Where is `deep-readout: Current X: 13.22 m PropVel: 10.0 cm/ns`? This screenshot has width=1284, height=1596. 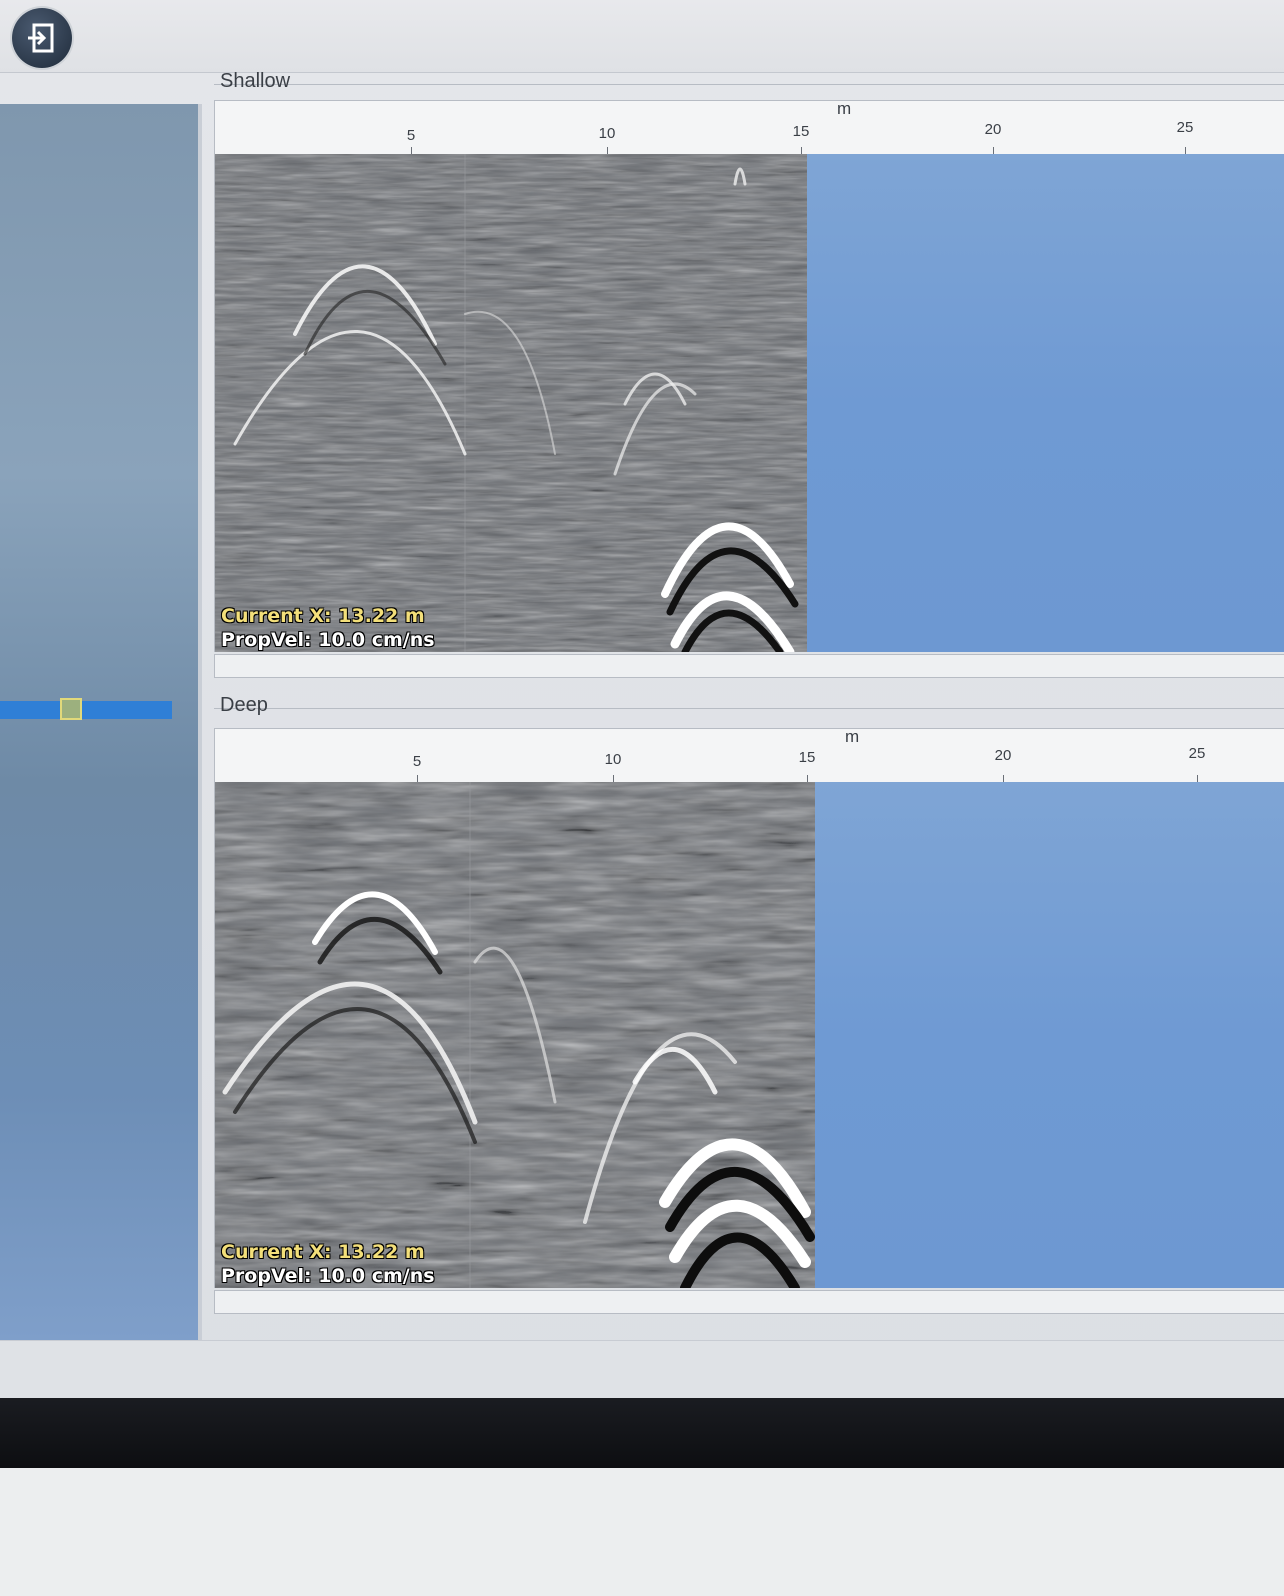 deep-readout: Current X: 13.22 m PropVel: 10.0 cm/ns is located at coordinates (328, 1264).